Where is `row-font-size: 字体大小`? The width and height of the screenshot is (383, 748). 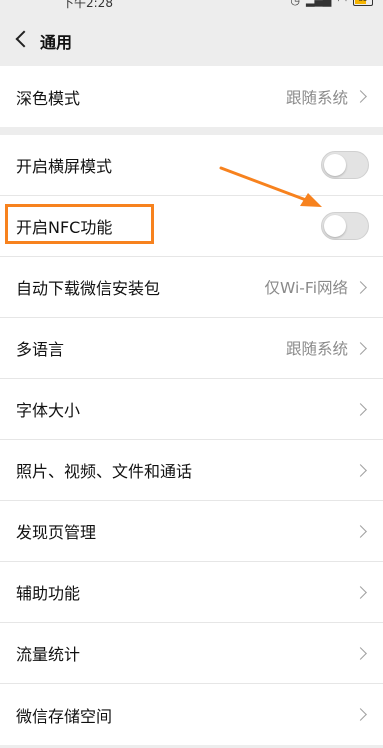
row-font-size: 字体大小 is located at coordinates (191, 409).